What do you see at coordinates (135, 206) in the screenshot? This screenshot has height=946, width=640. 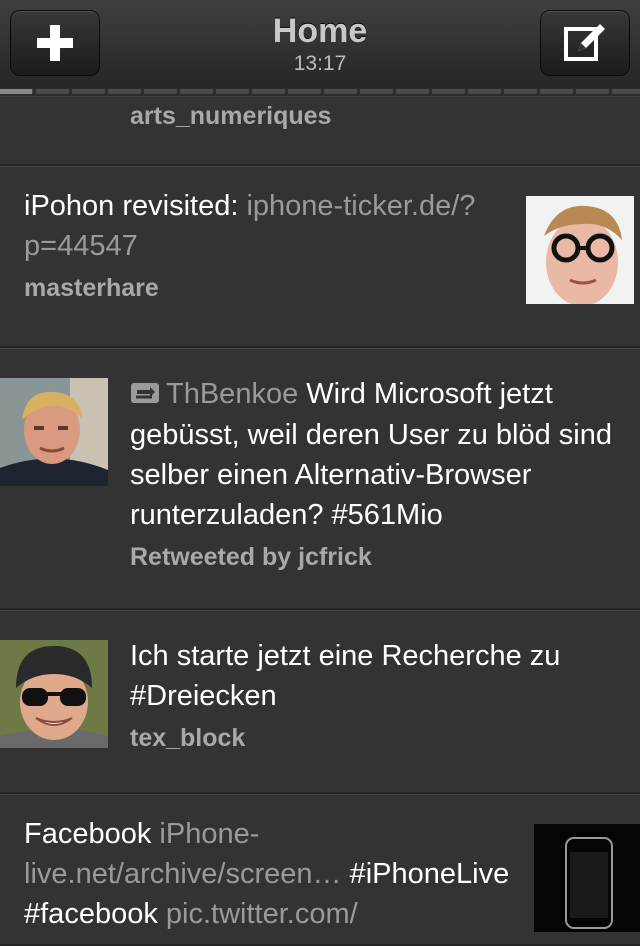 I see `tweet-text-body: iPohon revisited:` at bounding box center [135, 206].